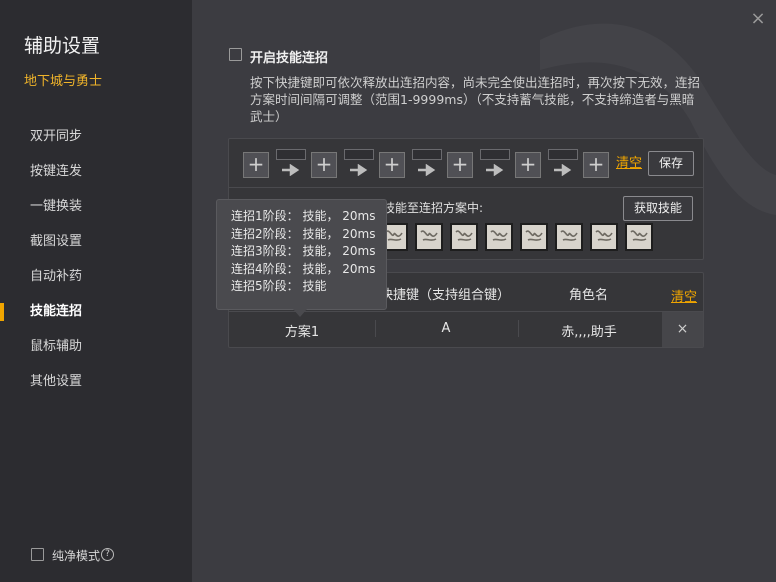  What do you see at coordinates (589, 330) in the screenshot?
I see `role-cell: 赤,,,,助手` at bounding box center [589, 330].